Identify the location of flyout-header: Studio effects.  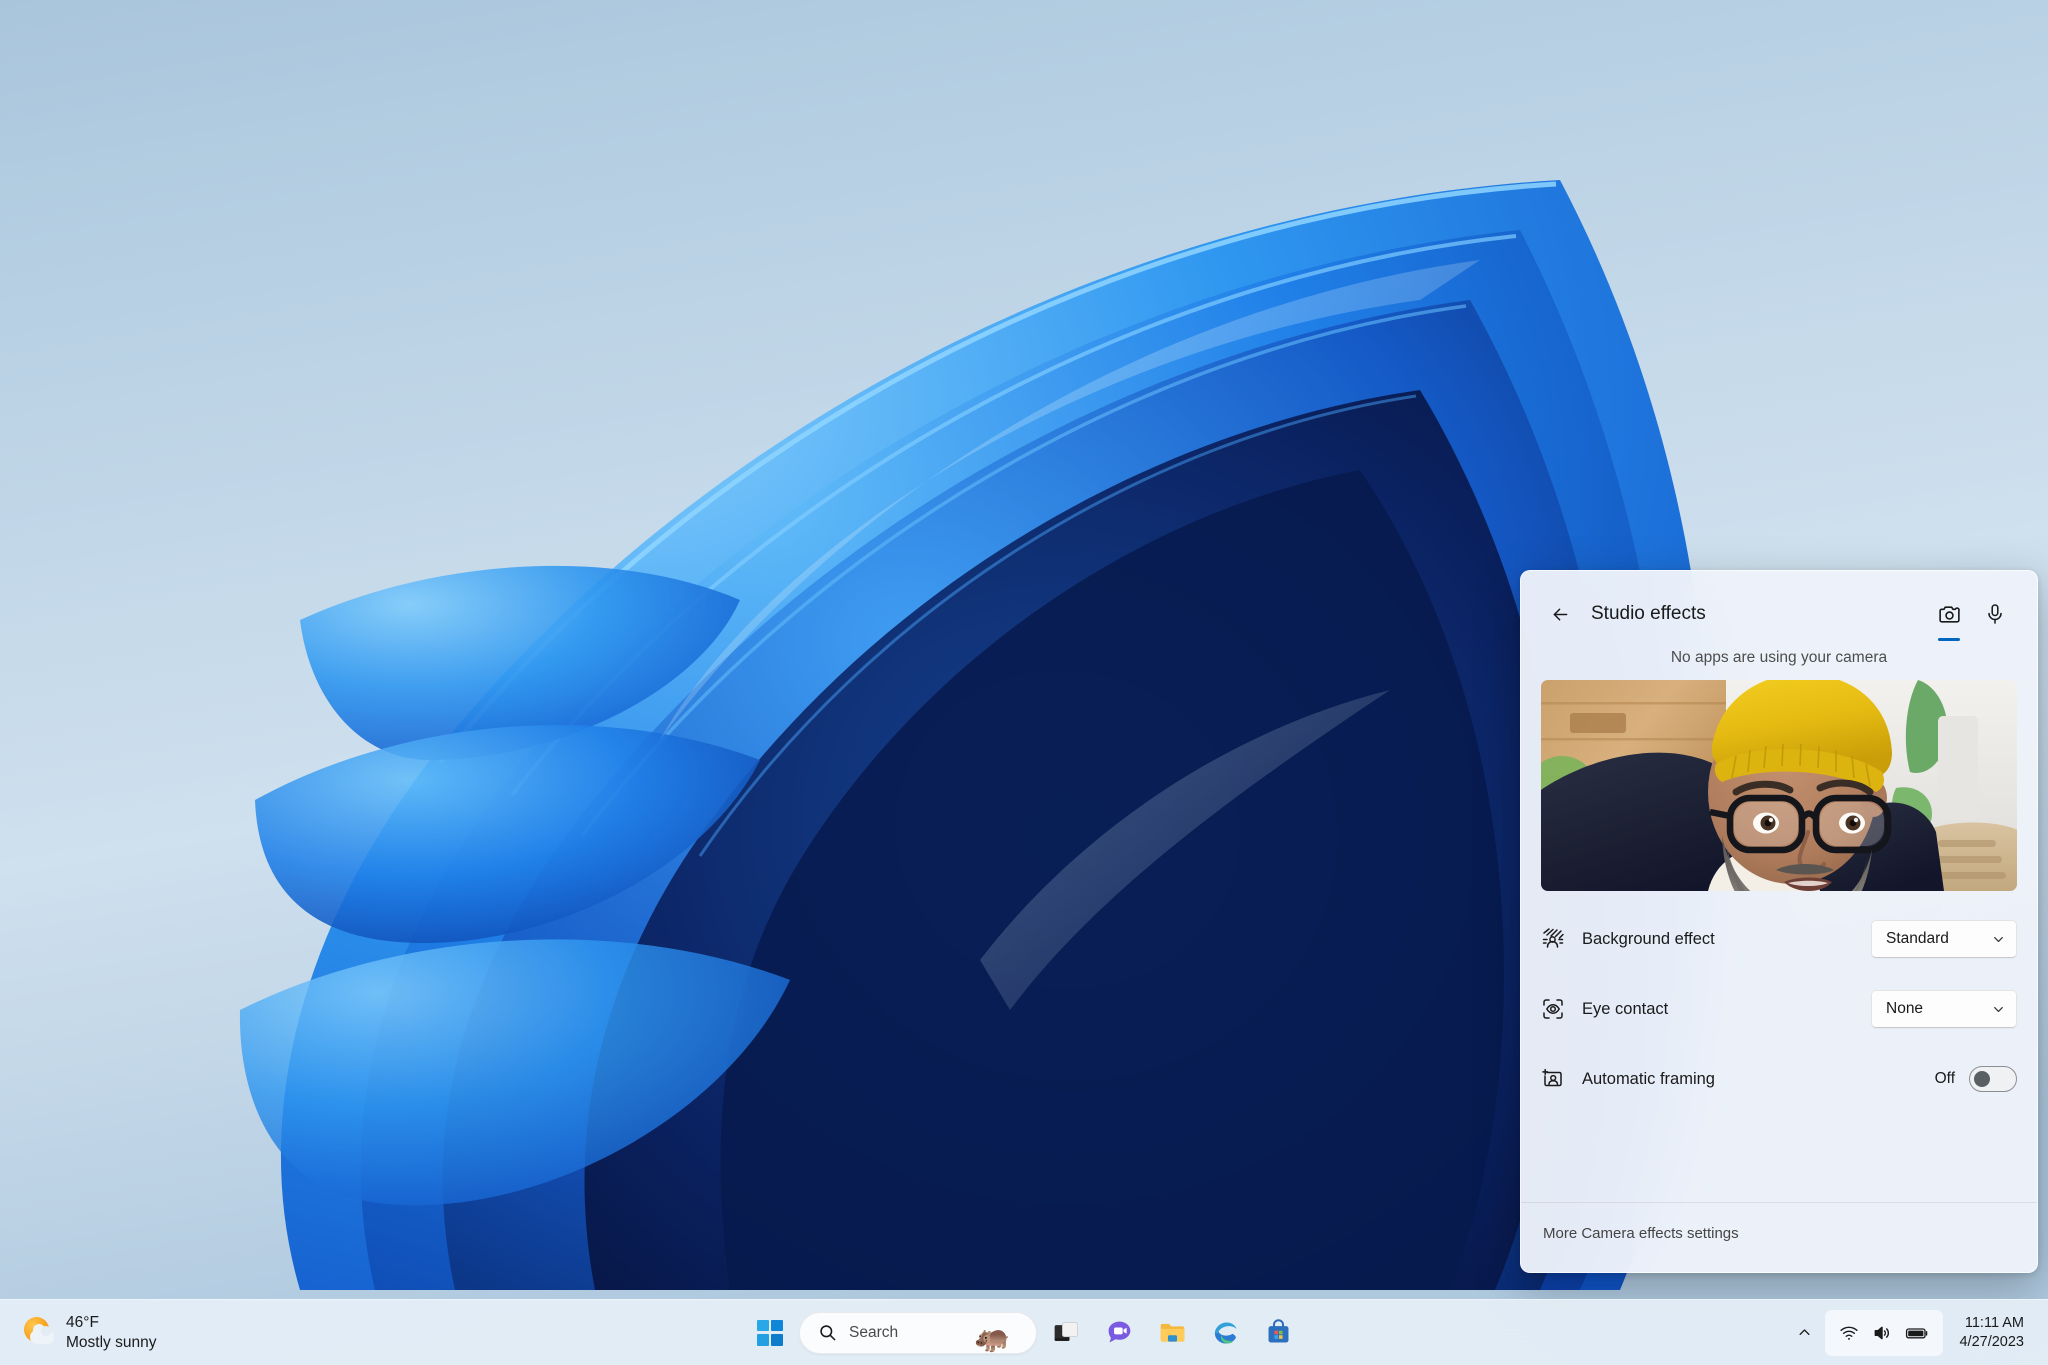
(1779, 606).